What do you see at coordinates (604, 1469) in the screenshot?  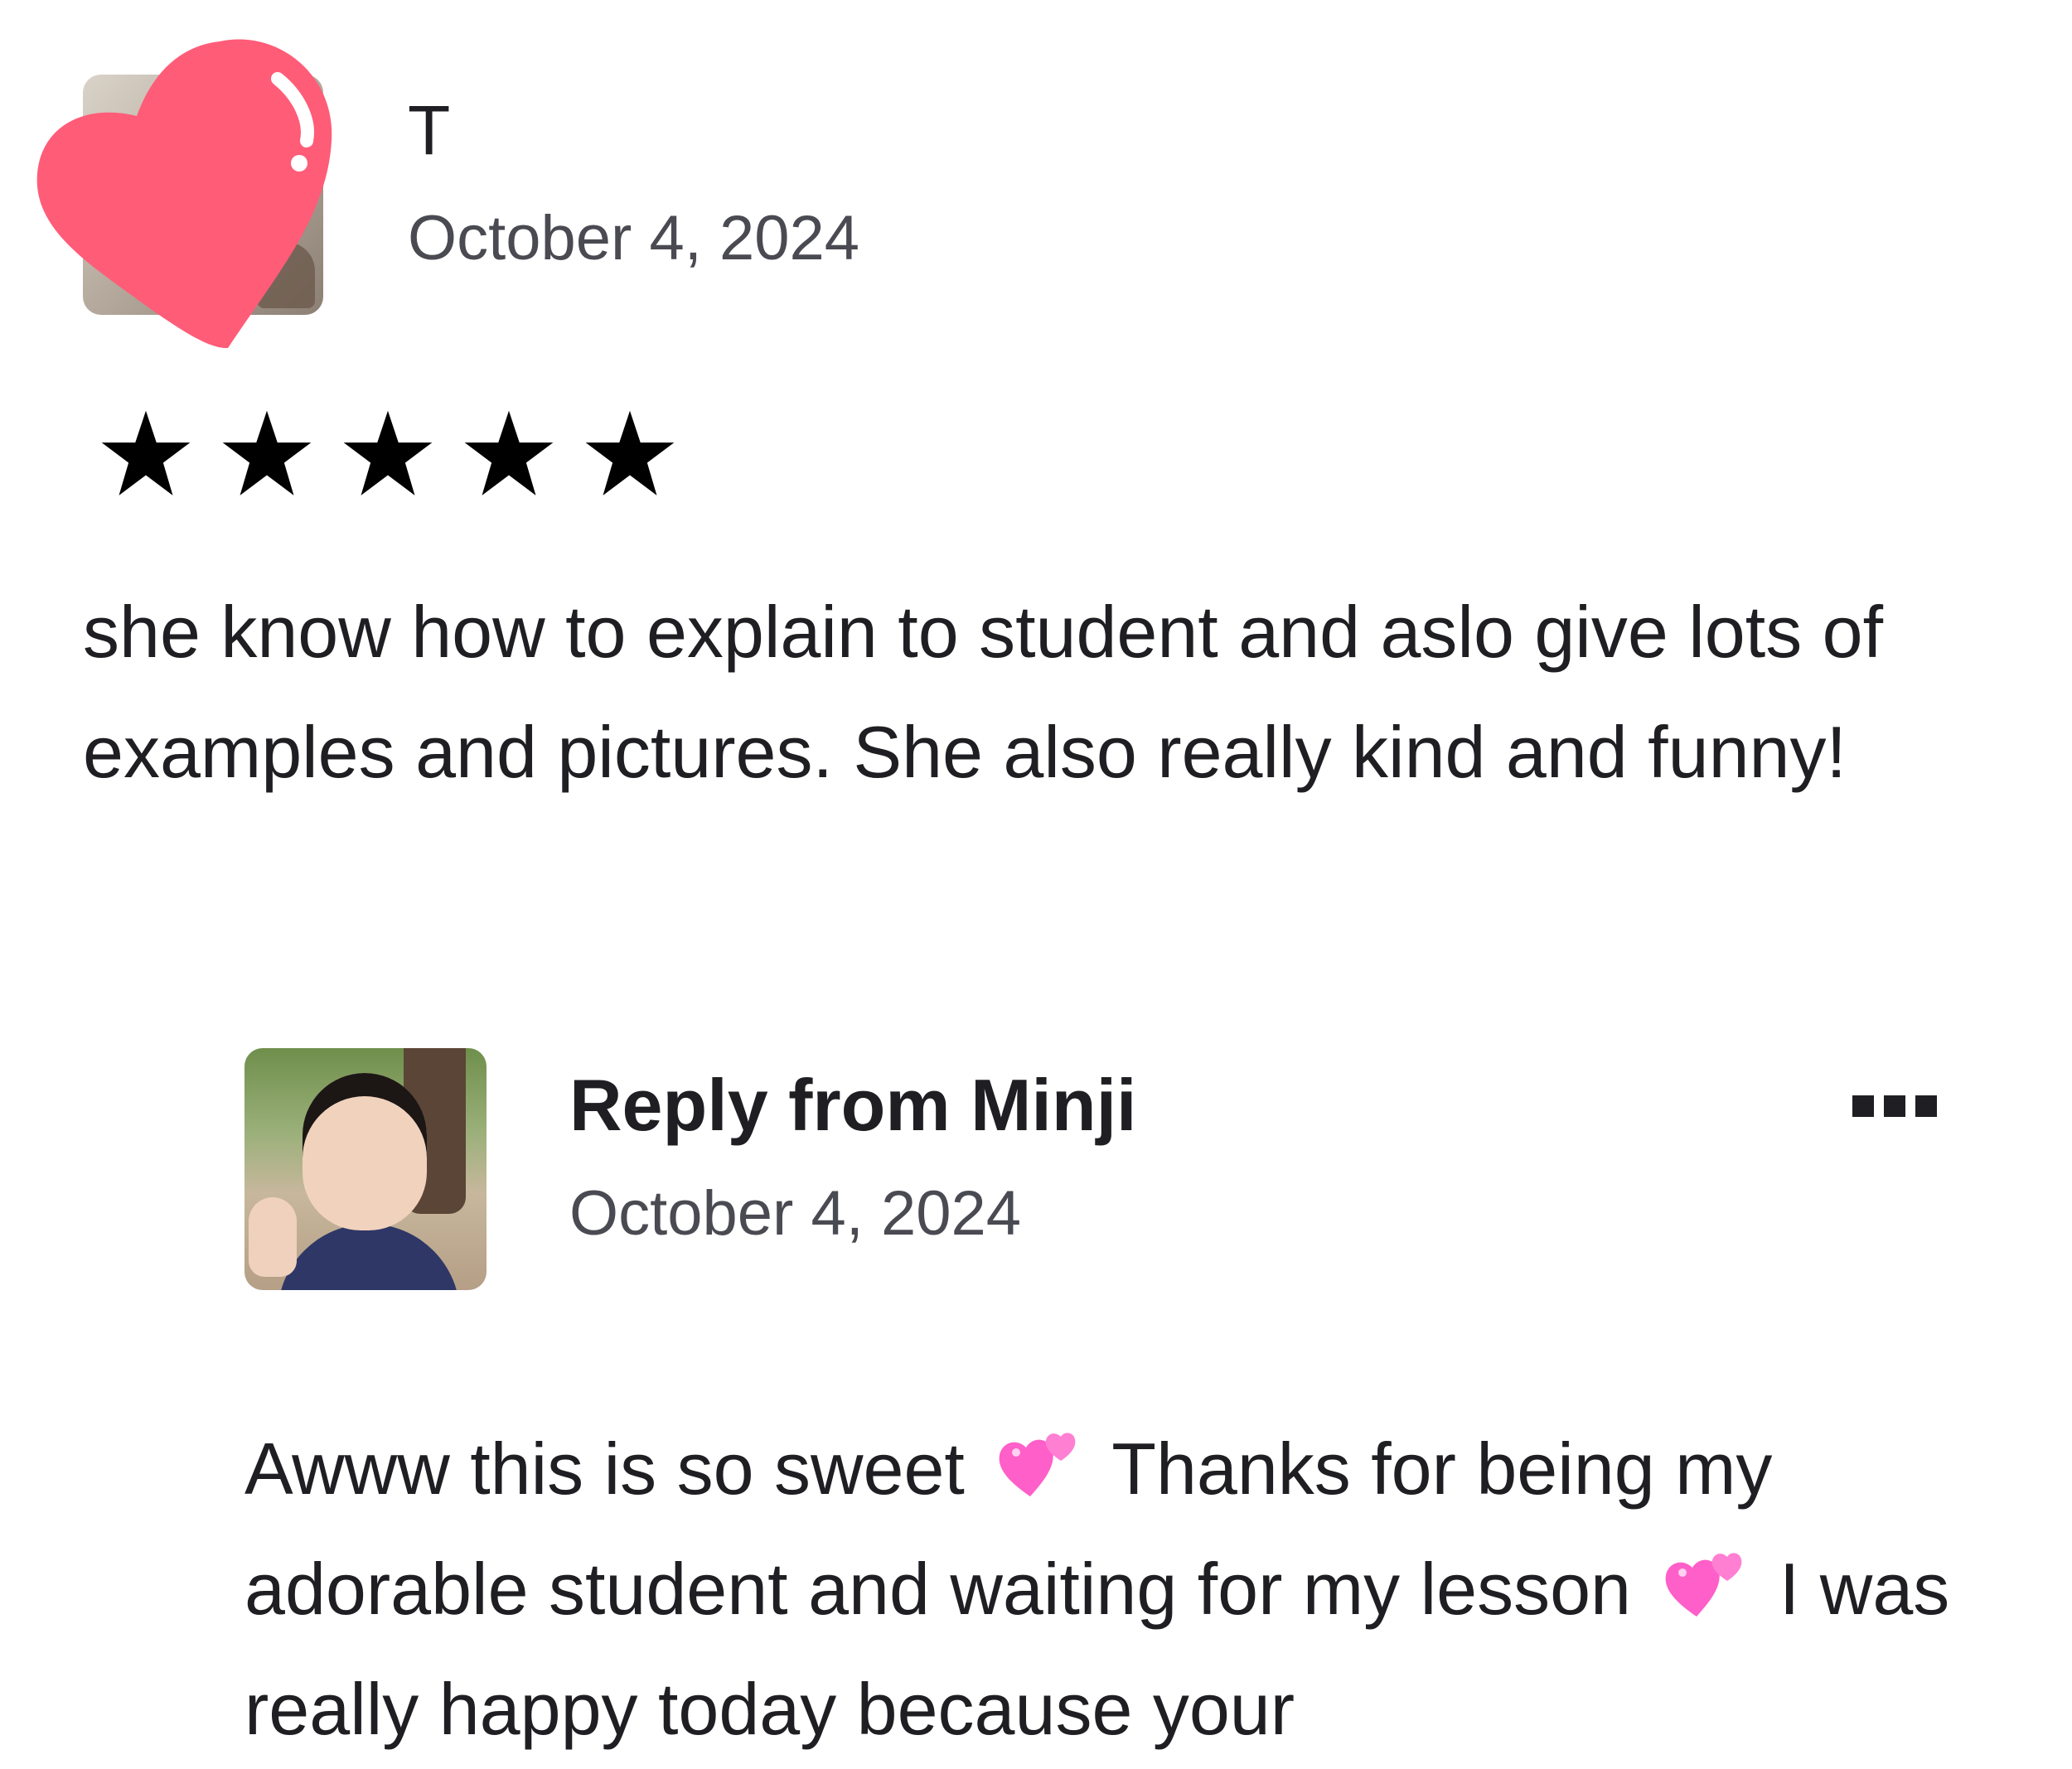 I see `reply-text-part-1: Awww this is so sweet` at bounding box center [604, 1469].